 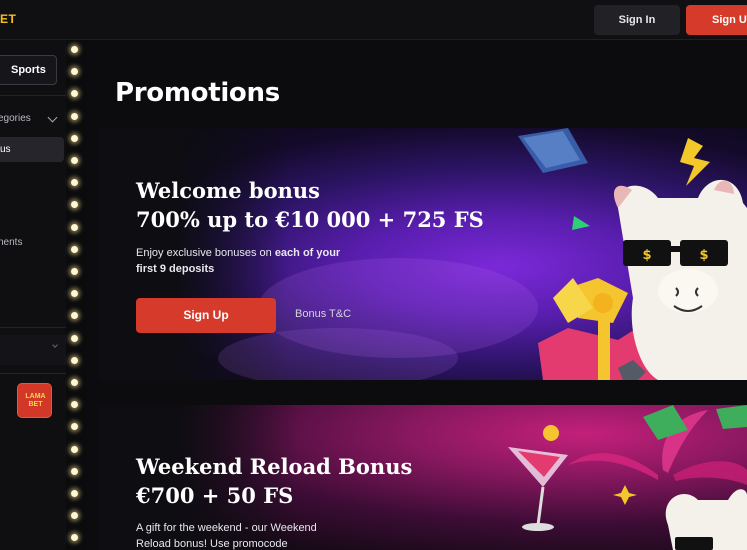 What do you see at coordinates (373, 20) in the screenshot?
I see `top-header: ET Sign In Sign Up` at bounding box center [373, 20].